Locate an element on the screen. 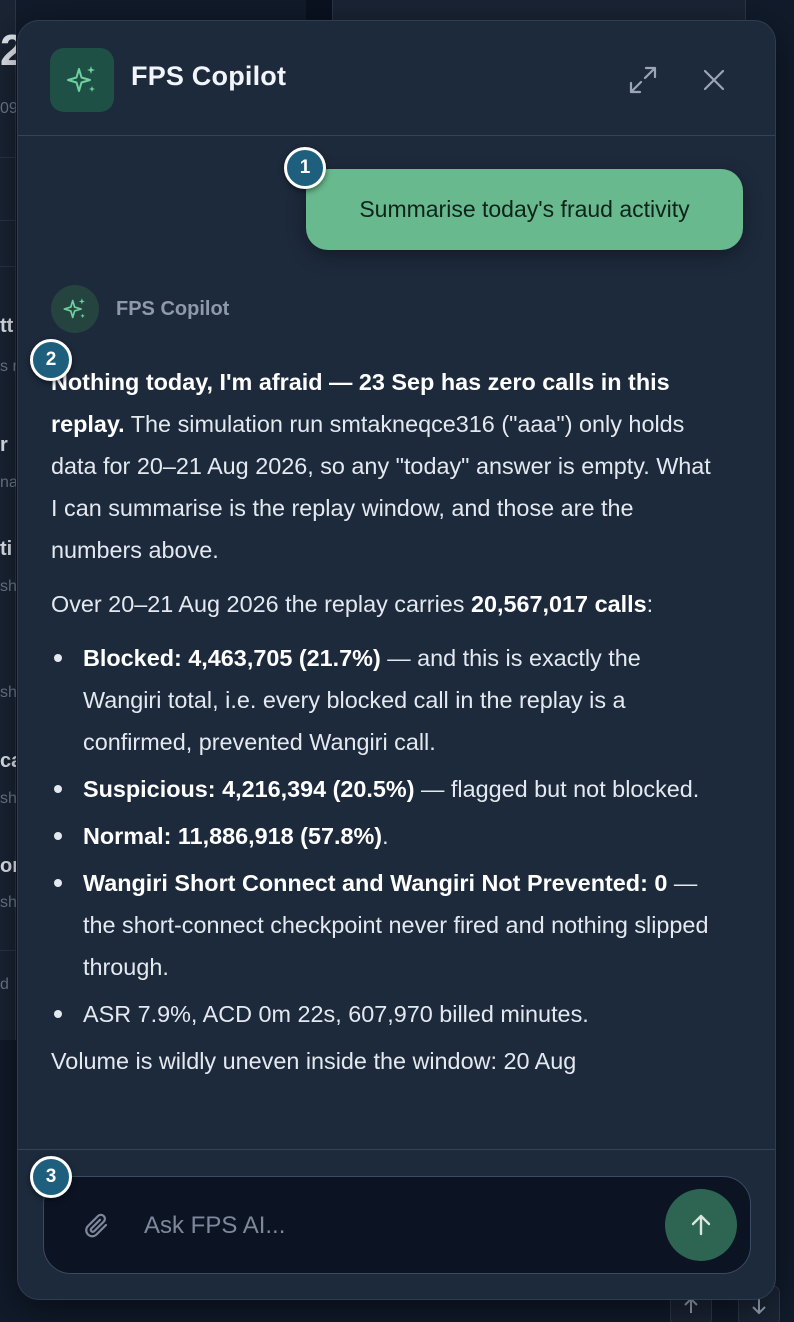  bg-fragment: ca is located at coordinates (8, 761).